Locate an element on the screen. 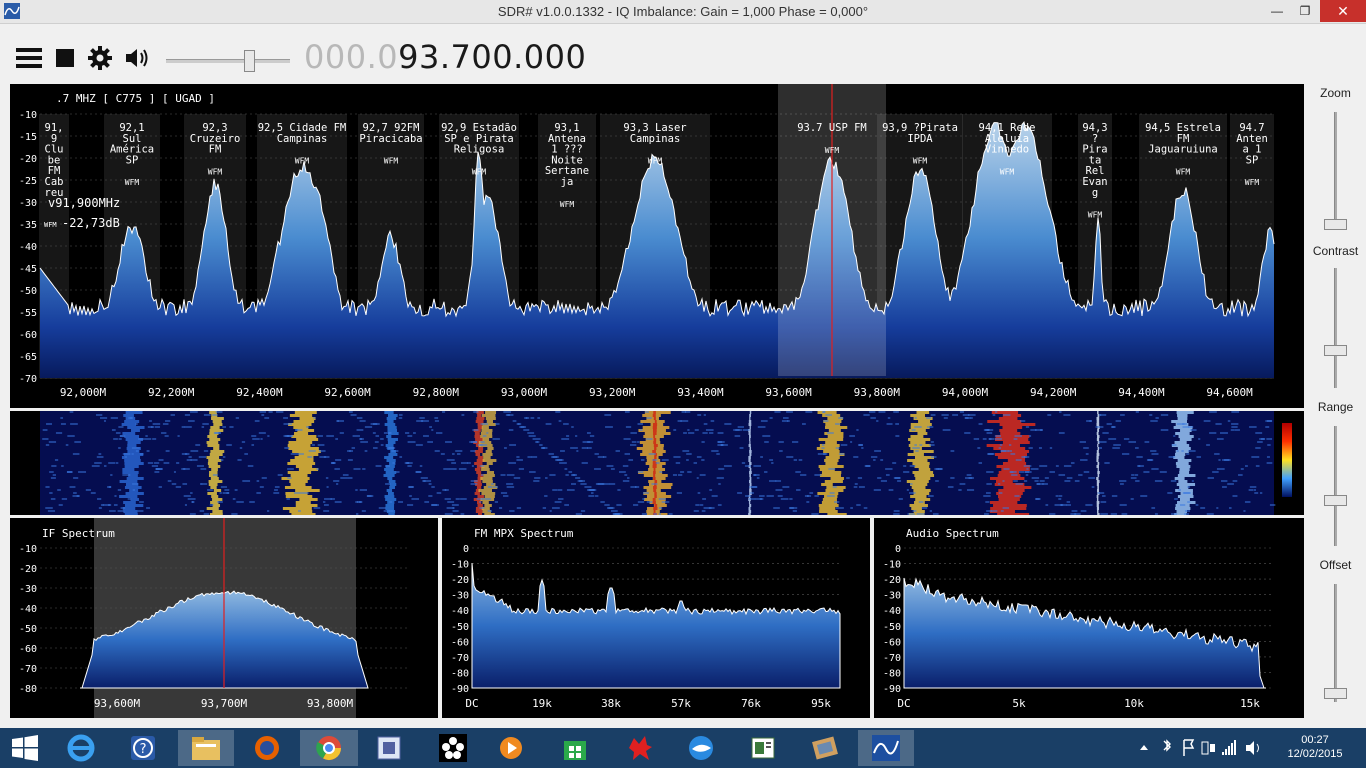 This screenshot has width=1366, height=768. taskbar-chrome is located at coordinates (329, 748).